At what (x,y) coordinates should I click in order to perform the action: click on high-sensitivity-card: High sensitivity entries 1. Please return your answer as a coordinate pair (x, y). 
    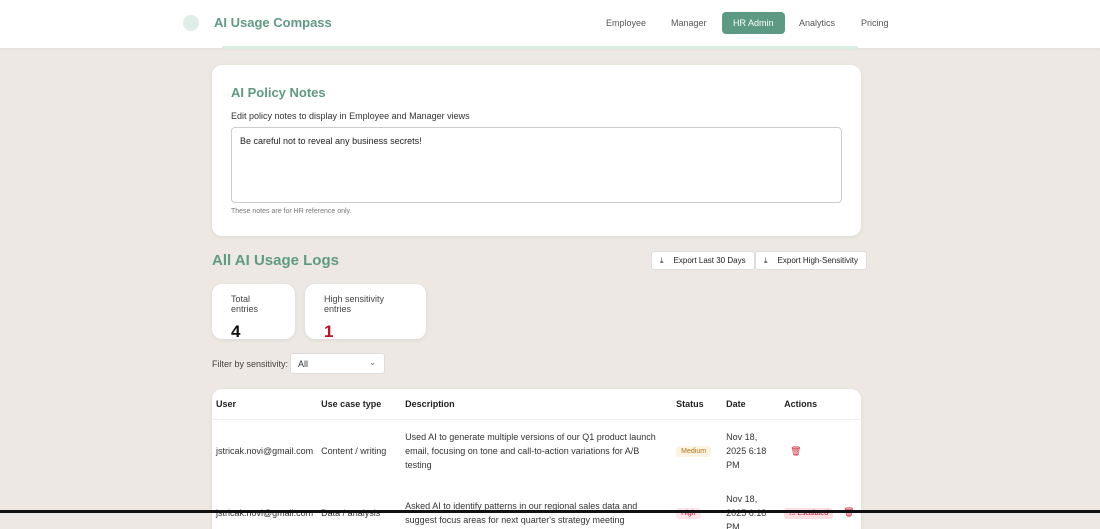
    Looking at the image, I should click on (365, 312).